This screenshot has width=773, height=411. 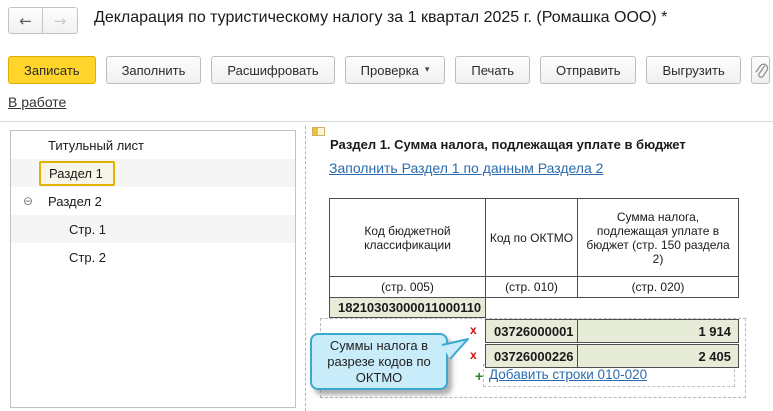 I want to click on attachments-button, so click(x=760, y=70).